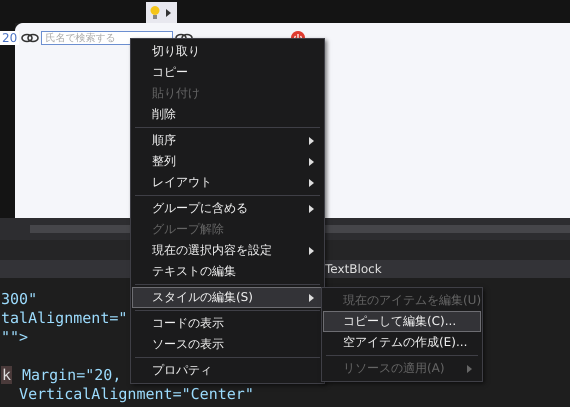  Describe the element at coordinates (10, 38) in the screenshot. I see `margin-value: 20` at that location.